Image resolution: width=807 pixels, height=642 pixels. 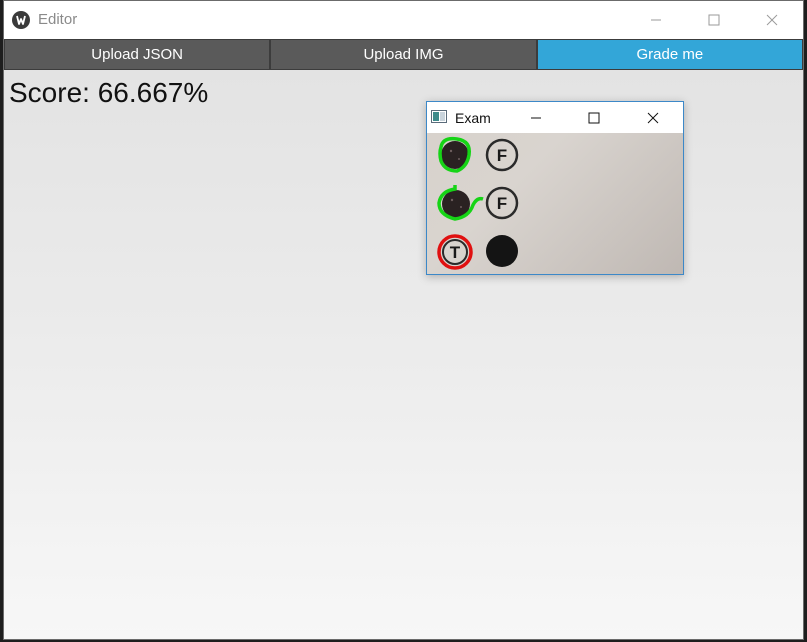 I want to click on graded-answer-sheet: F F T, so click(x=478, y=203).